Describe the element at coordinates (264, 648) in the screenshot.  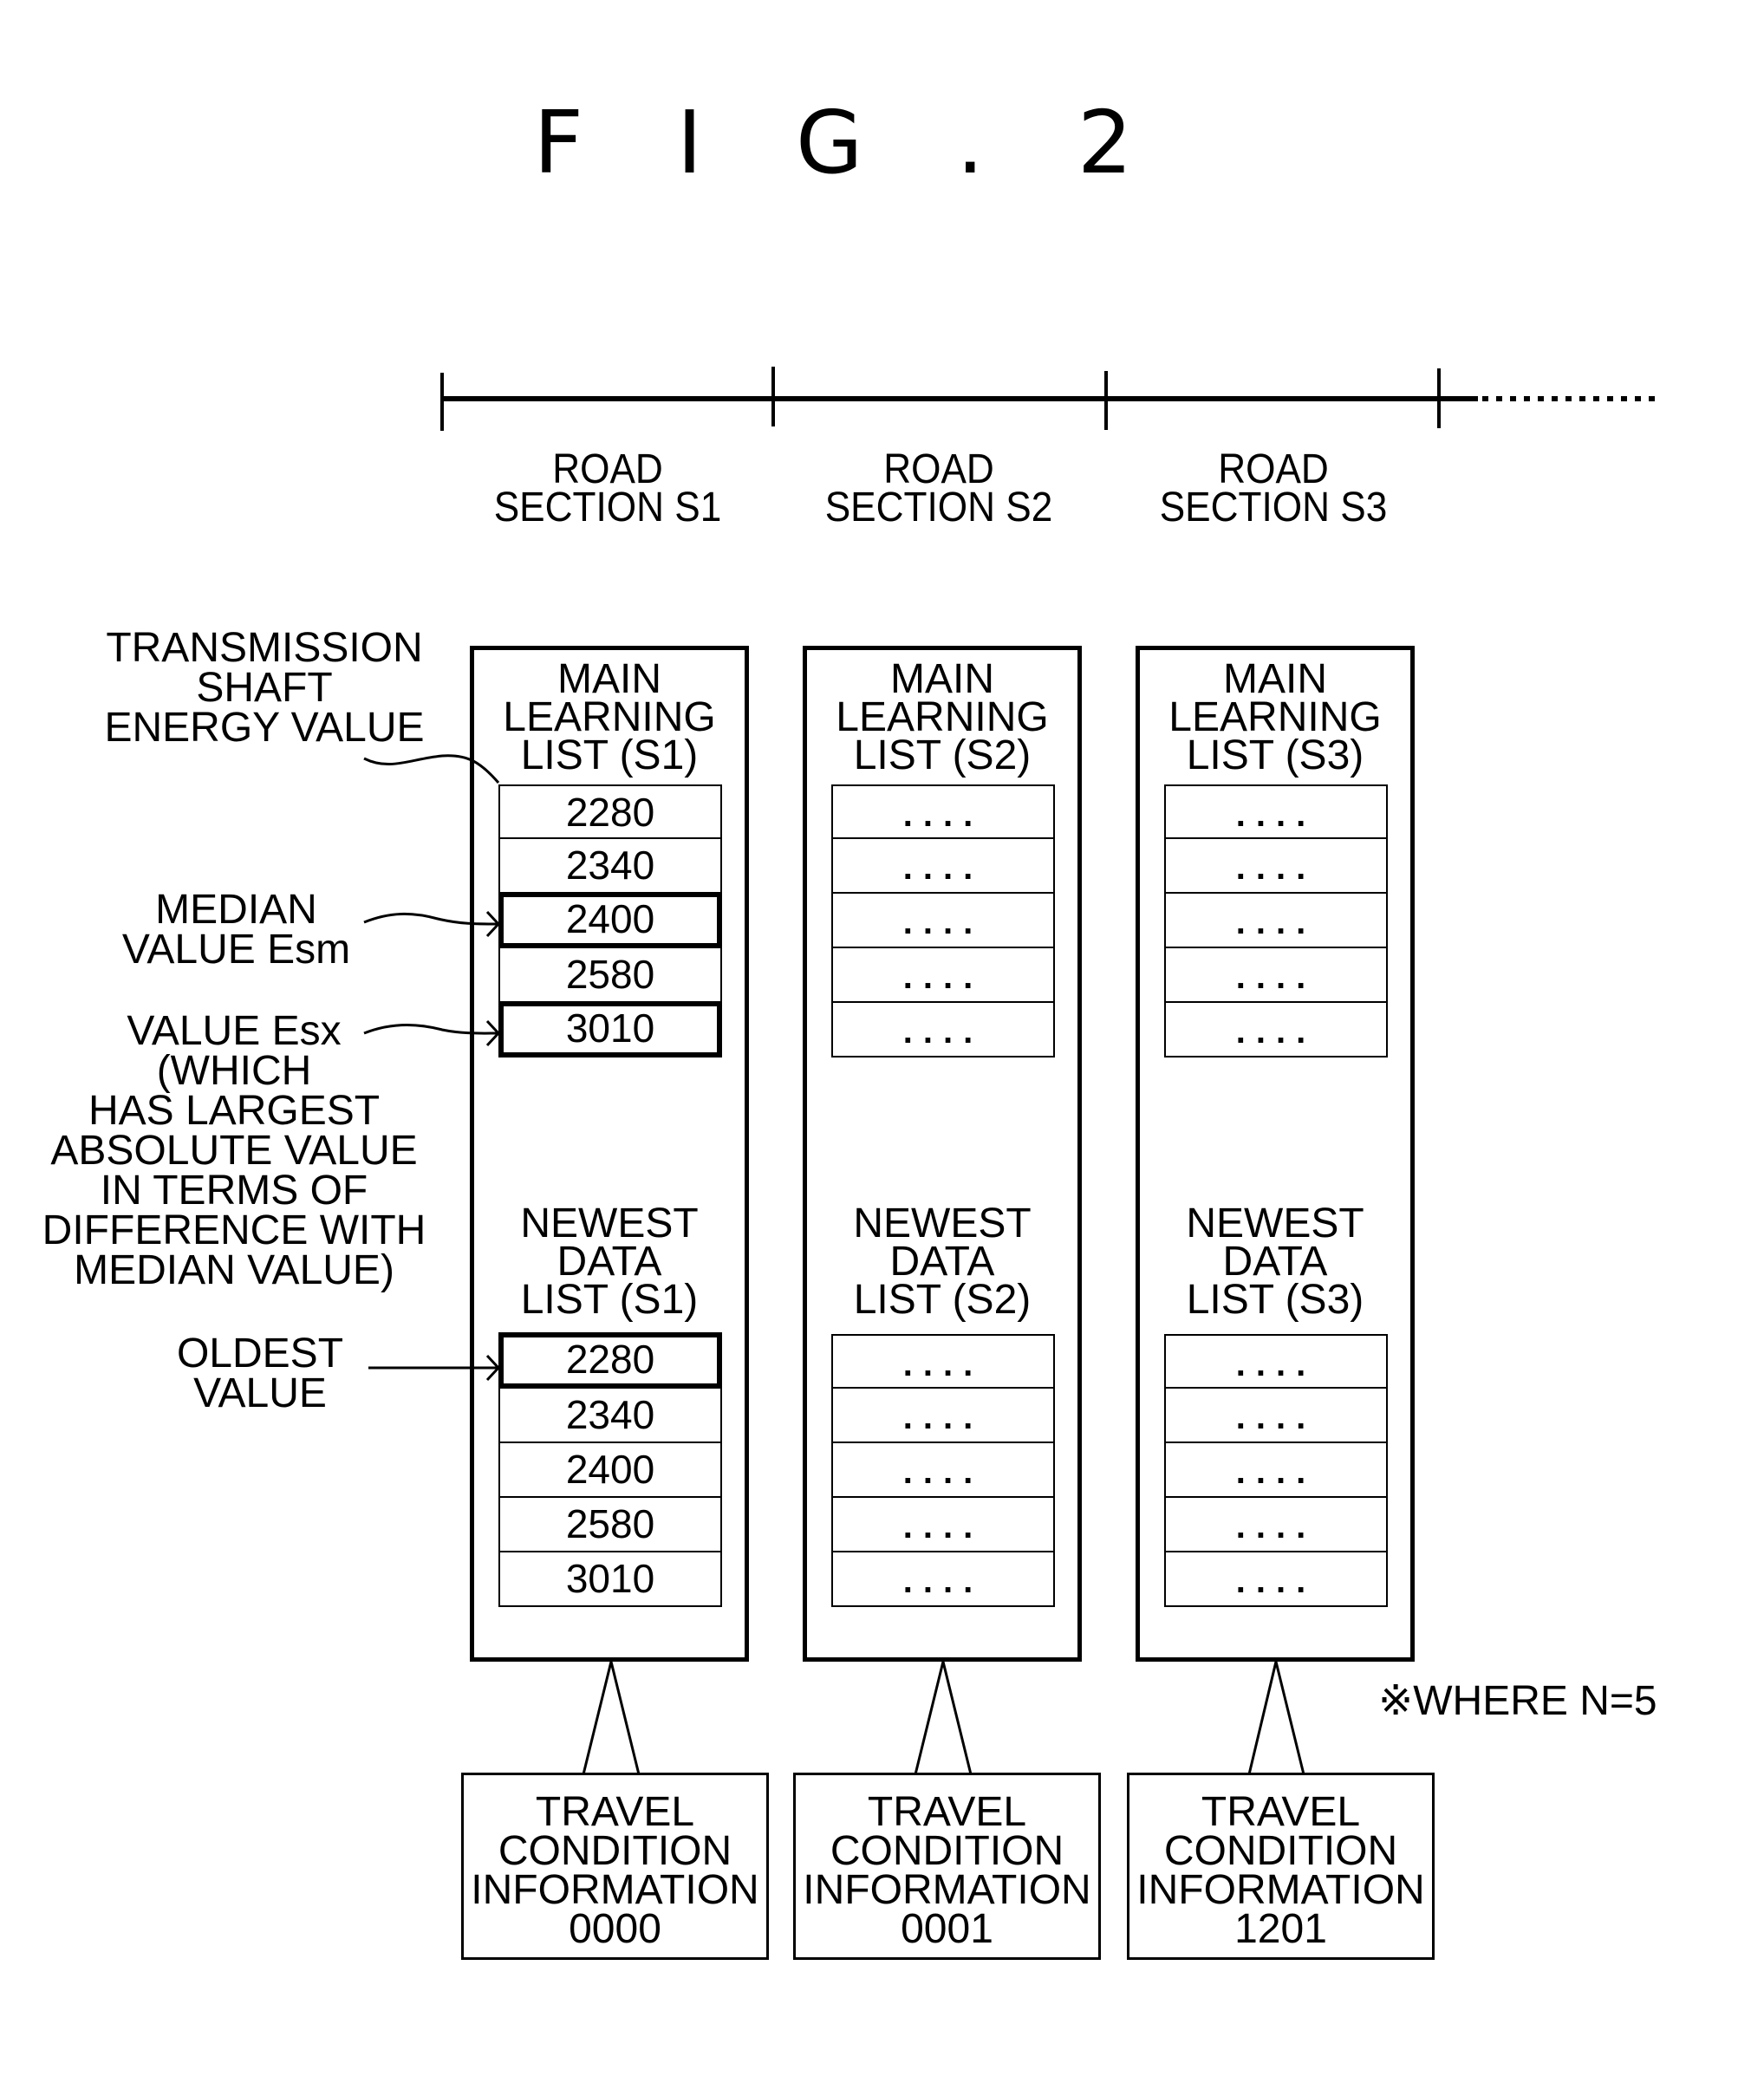
I see `annotation-line: TRANSMISSION` at that location.